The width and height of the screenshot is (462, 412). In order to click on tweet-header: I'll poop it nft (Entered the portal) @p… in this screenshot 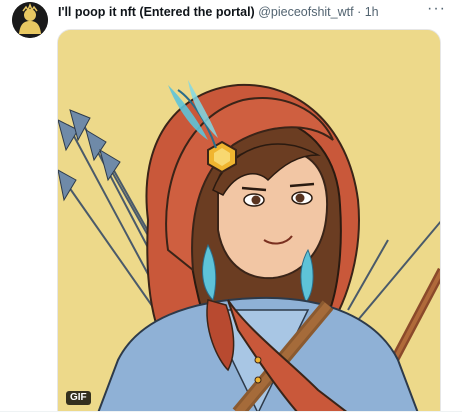, I will do `click(240, 12)`.